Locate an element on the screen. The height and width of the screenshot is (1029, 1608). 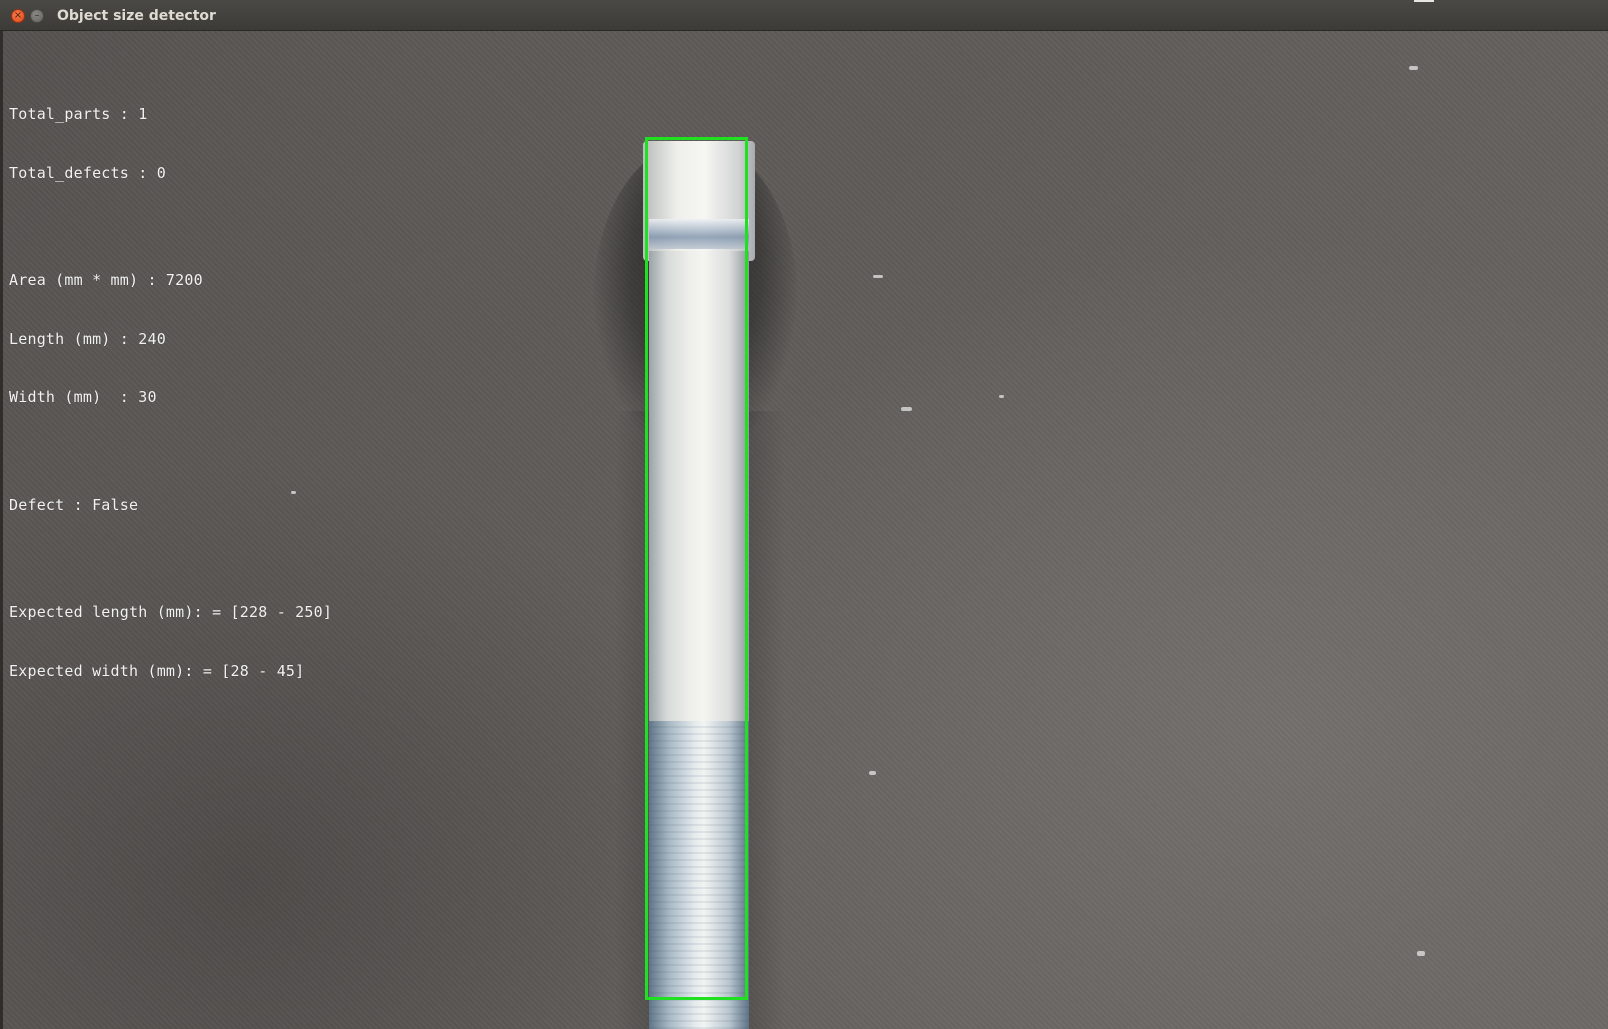
window-title: Object size detector is located at coordinates (136, 16).